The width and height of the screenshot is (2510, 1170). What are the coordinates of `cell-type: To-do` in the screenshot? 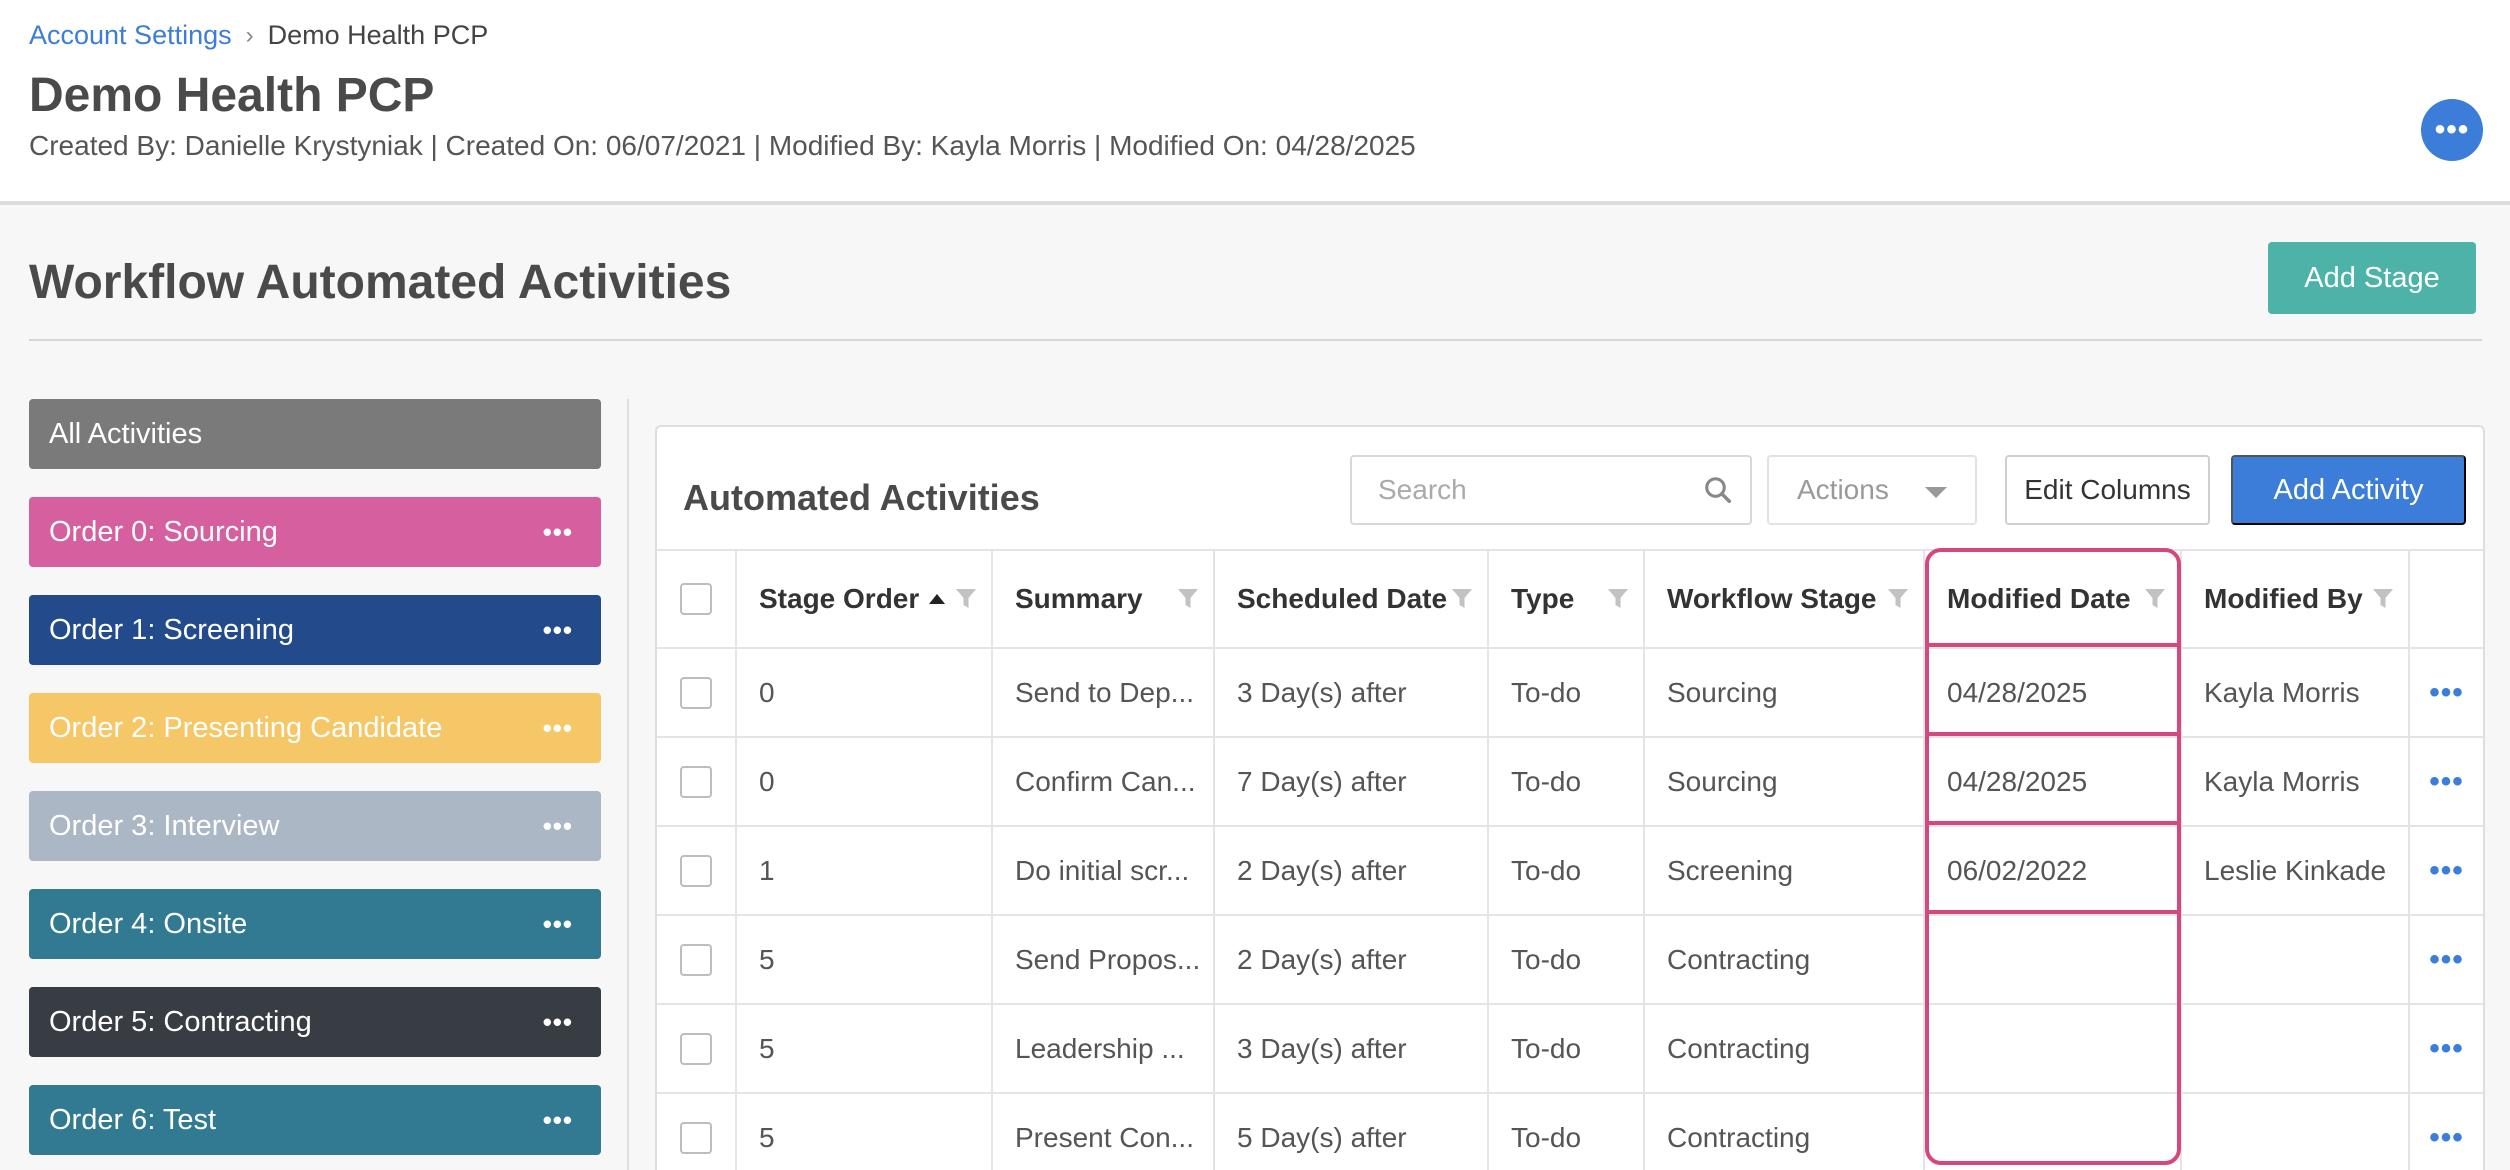 It's located at (1567, 959).